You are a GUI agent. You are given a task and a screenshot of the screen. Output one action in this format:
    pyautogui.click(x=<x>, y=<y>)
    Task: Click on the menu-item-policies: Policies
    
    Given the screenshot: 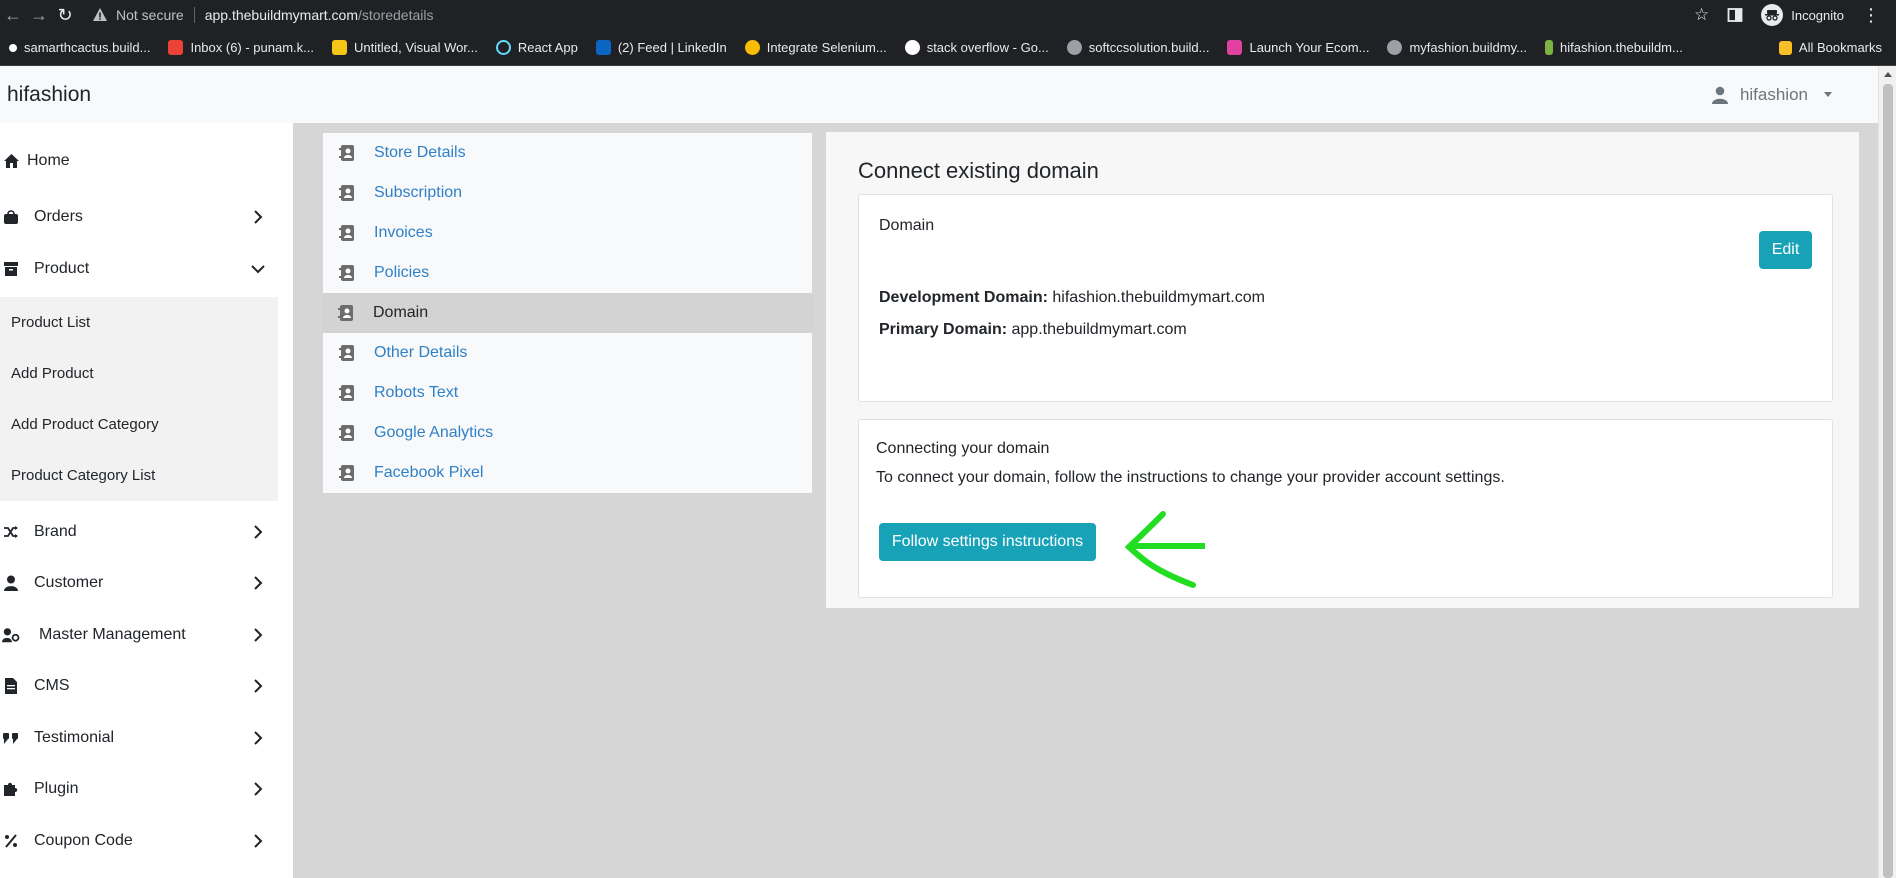 What is the action you would take?
    pyautogui.click(x=567, y=273)
    